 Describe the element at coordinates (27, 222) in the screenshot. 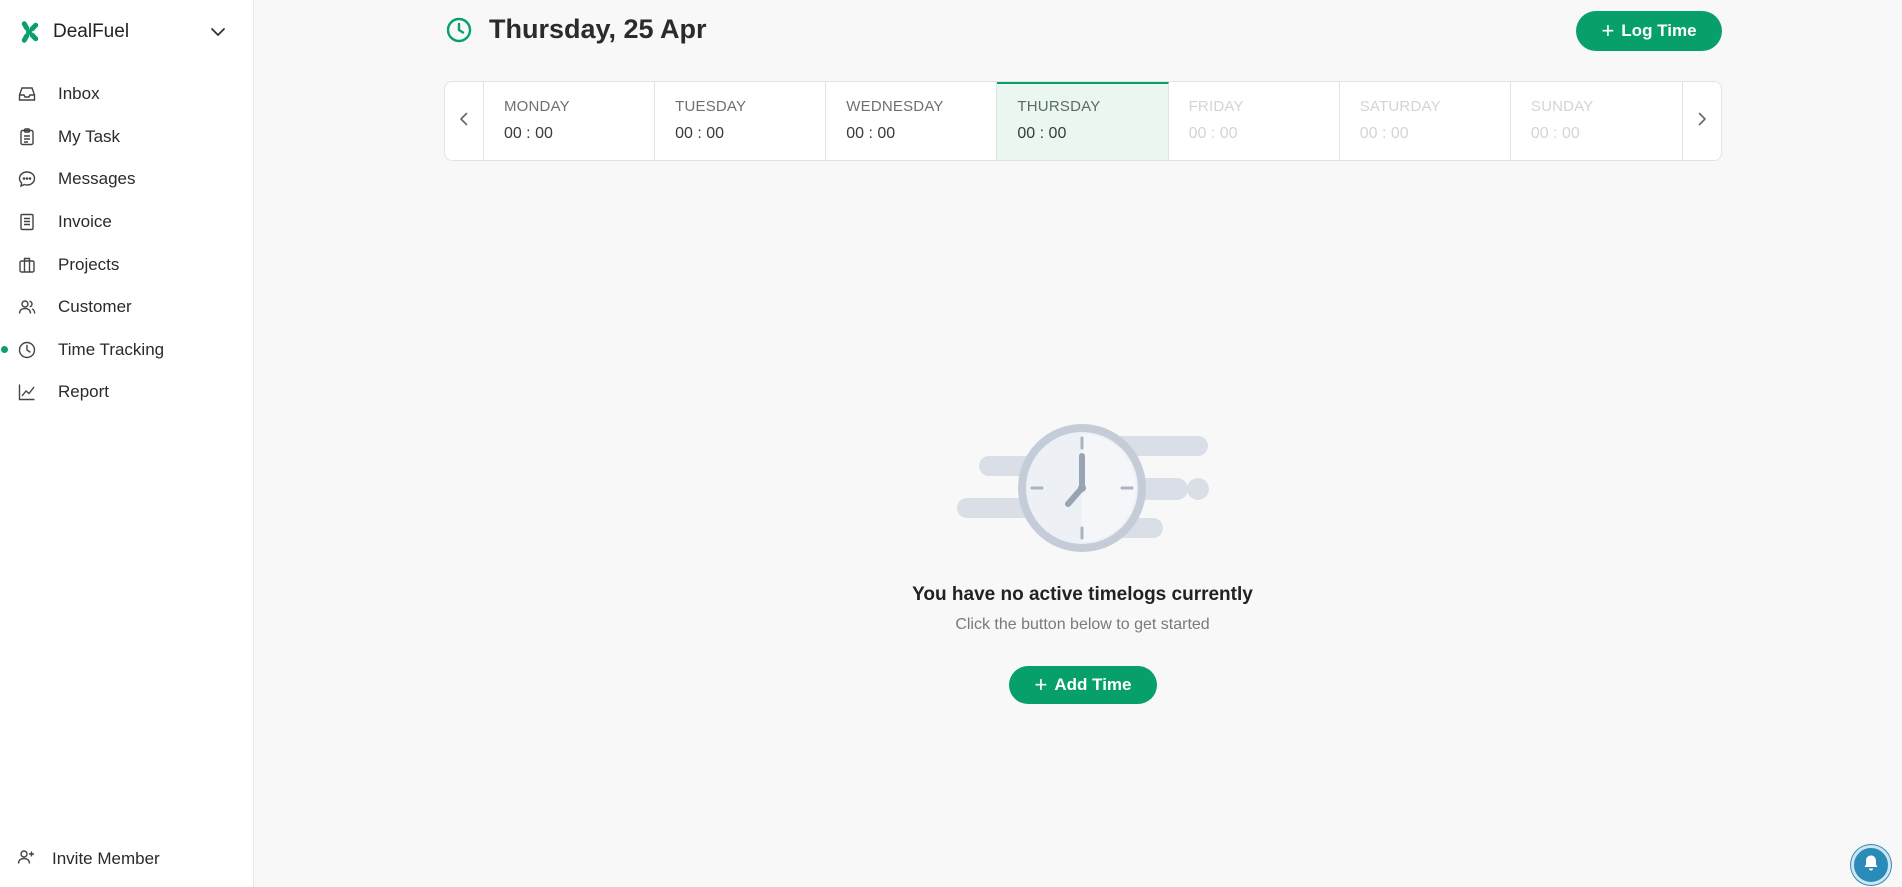

I see `invoice-icon` at that location.